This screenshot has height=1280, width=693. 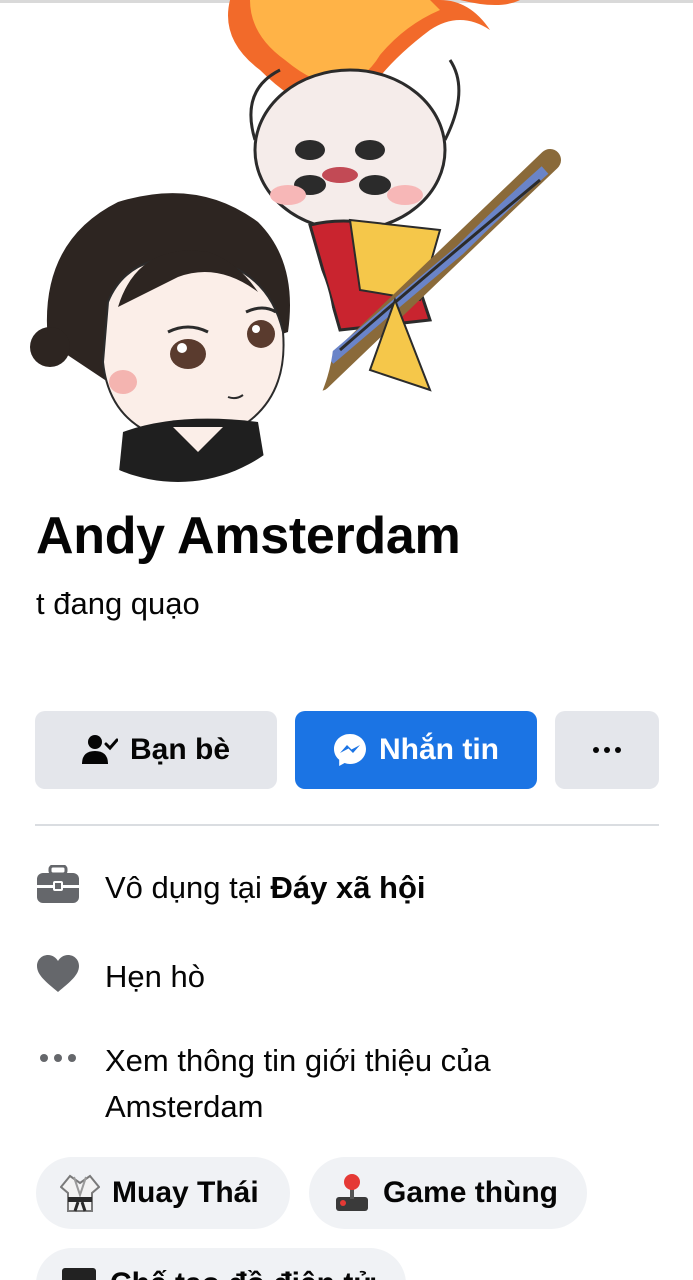 I want to click on more-dots-icon, so click(x=607, y=750).